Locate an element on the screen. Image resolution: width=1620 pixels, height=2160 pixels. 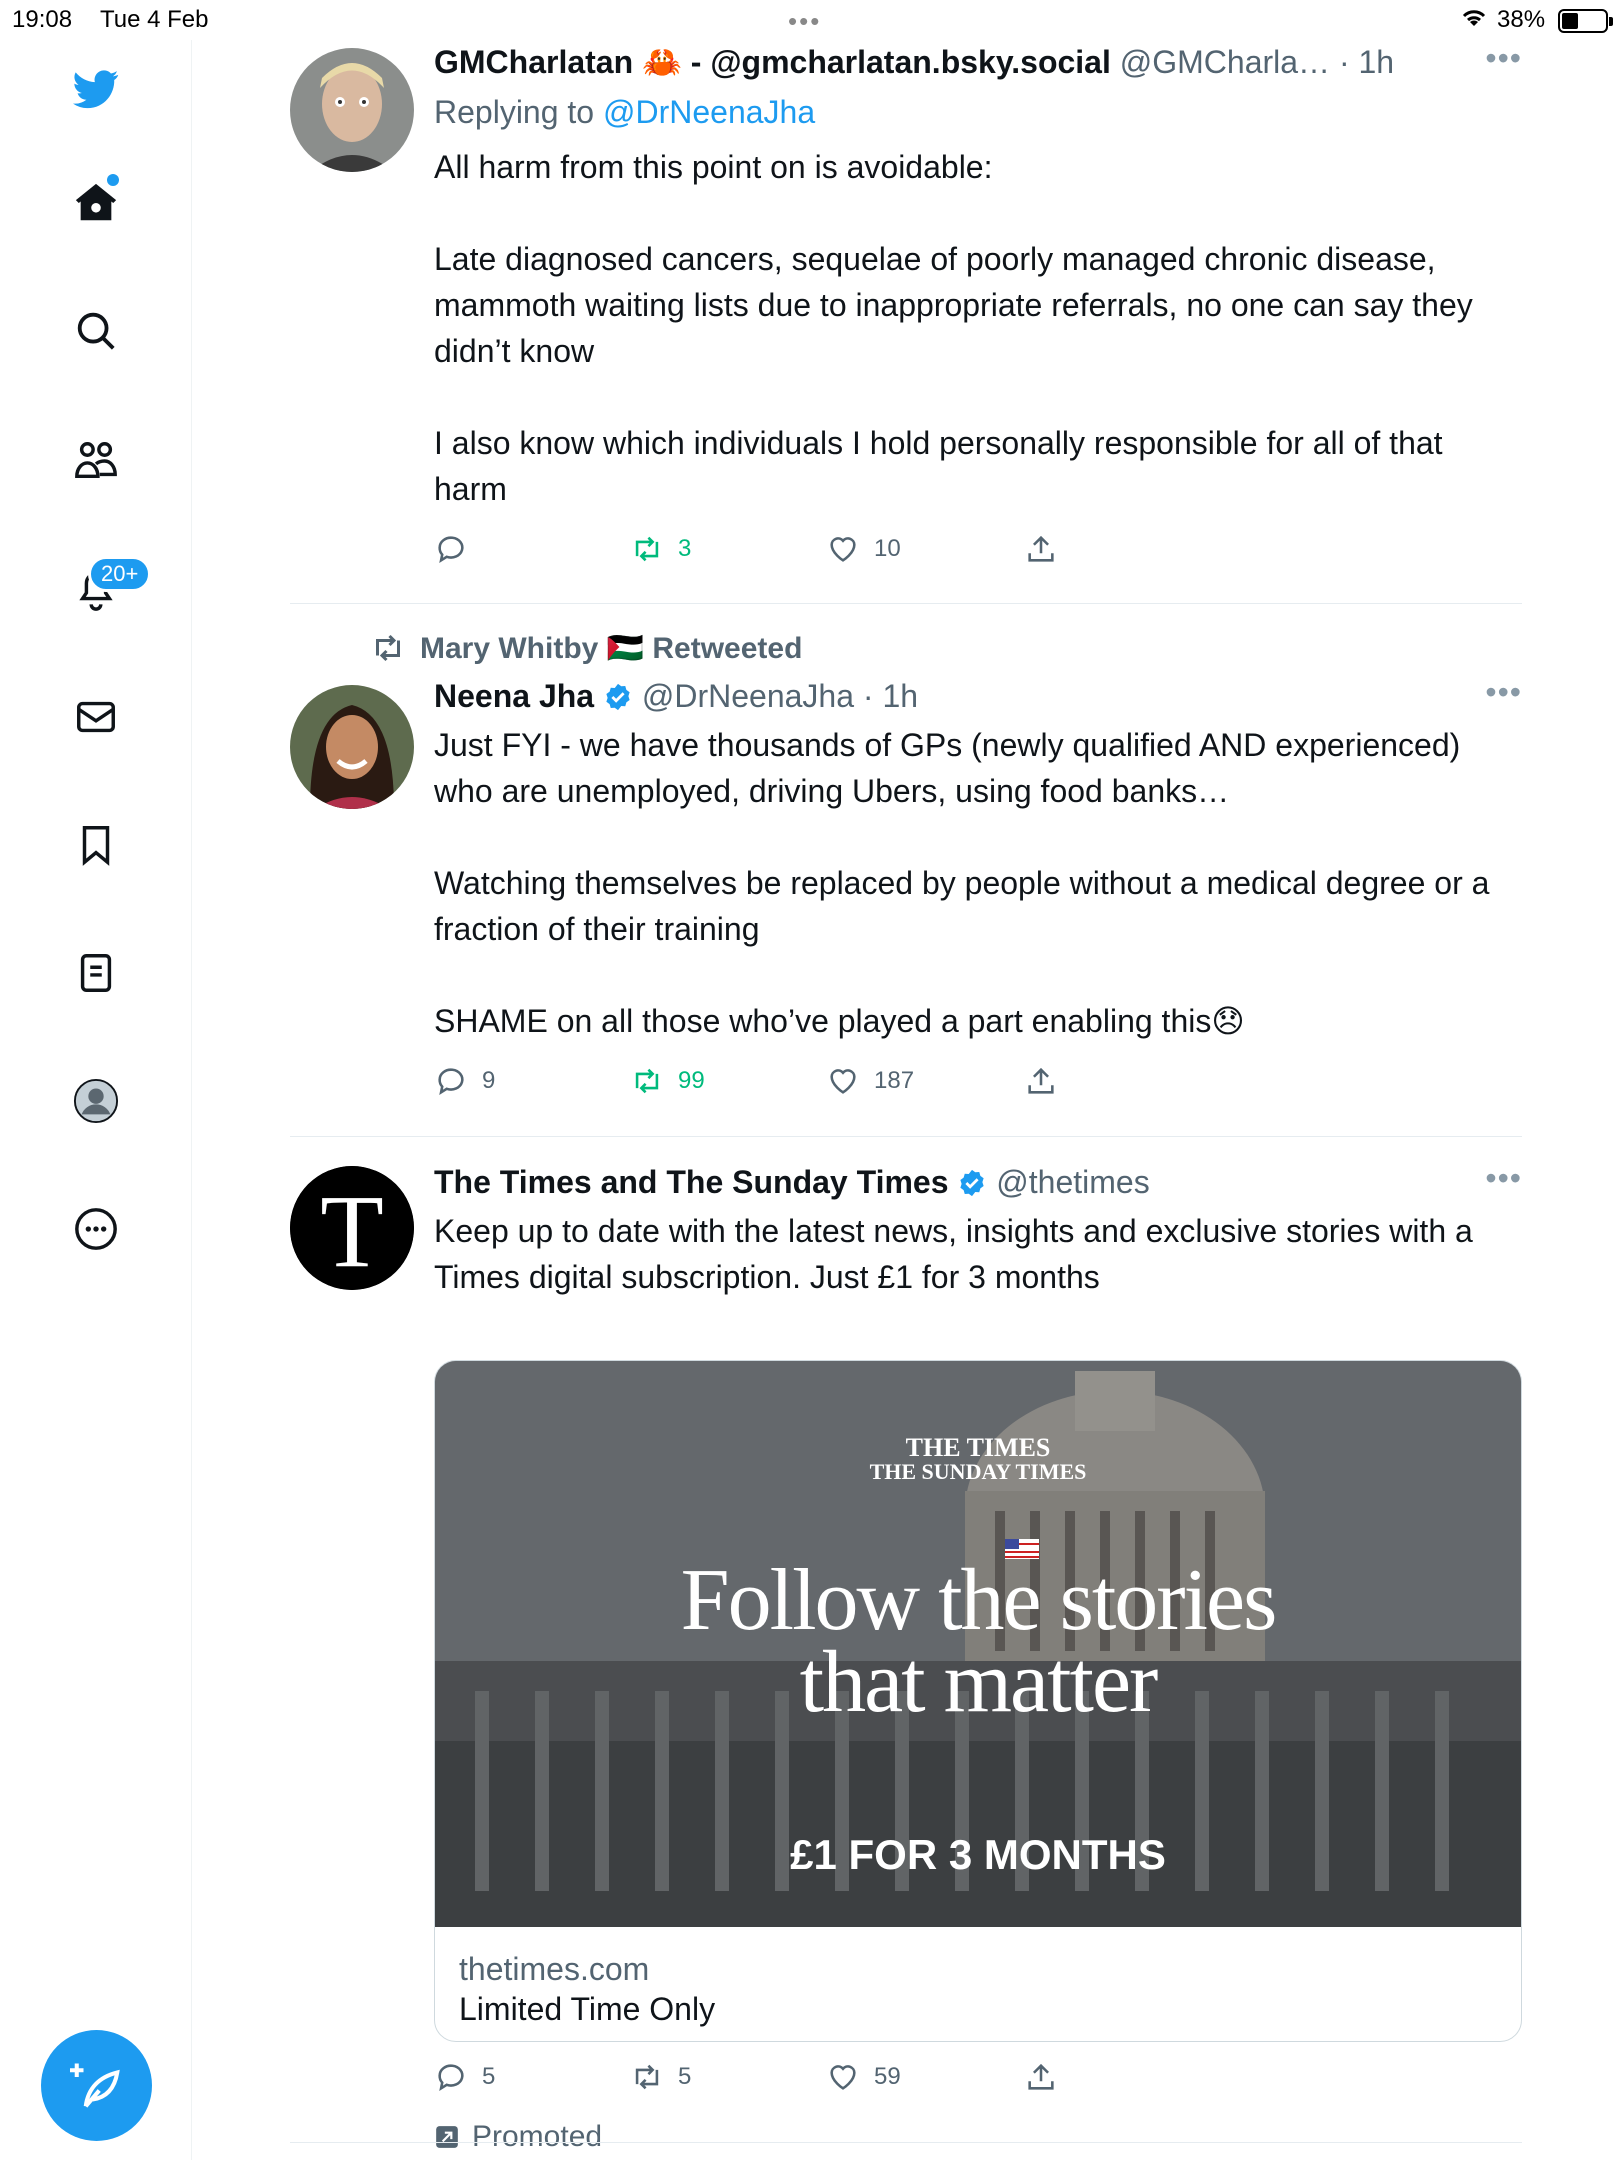
retweeted-by-text: Mary Whitby 🇵🇸 Retweeted is located at coordinates (611, 648).